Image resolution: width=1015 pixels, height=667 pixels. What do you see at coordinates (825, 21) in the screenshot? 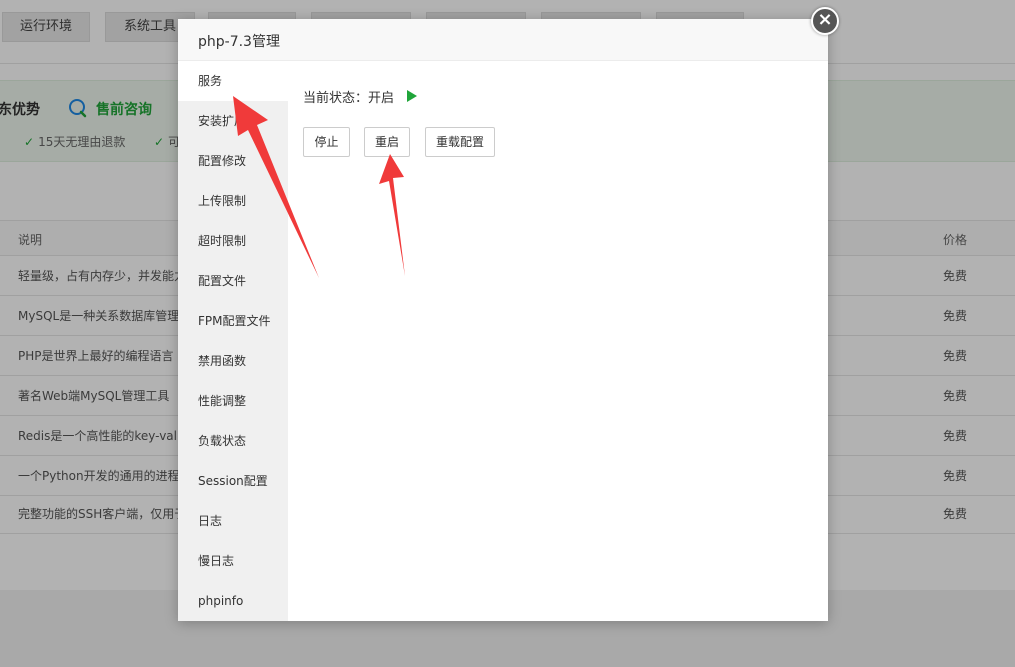
I see `close-icon: ×` at bounding box center [825, 21].